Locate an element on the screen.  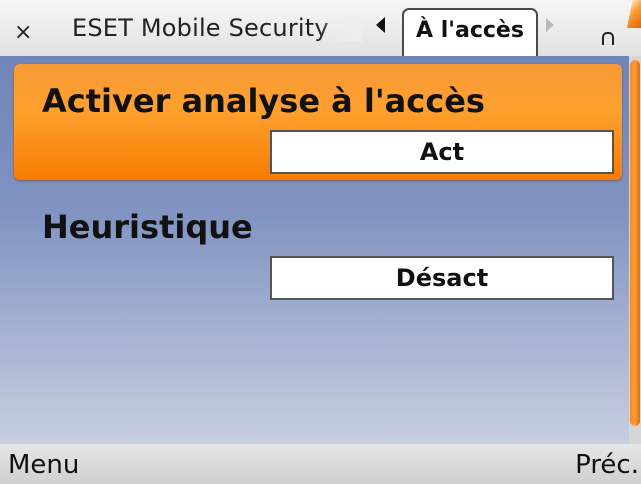
menu-softkey: Menu is located at coordinates (43, 465).